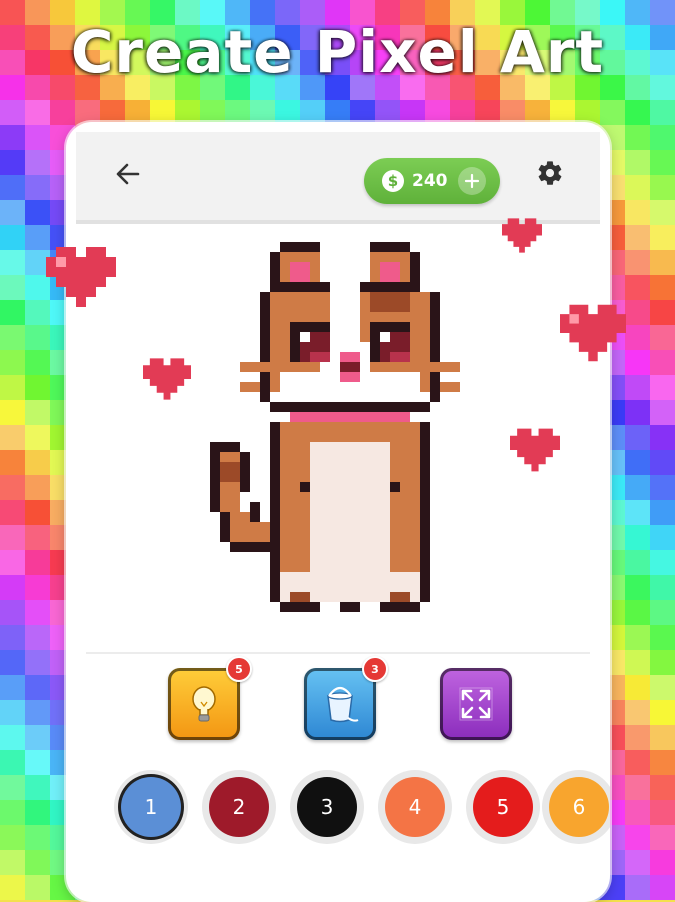 The height and width of the screenshot is (902, 675). I want to click on paint-bucket-icon, so click(343, 704).